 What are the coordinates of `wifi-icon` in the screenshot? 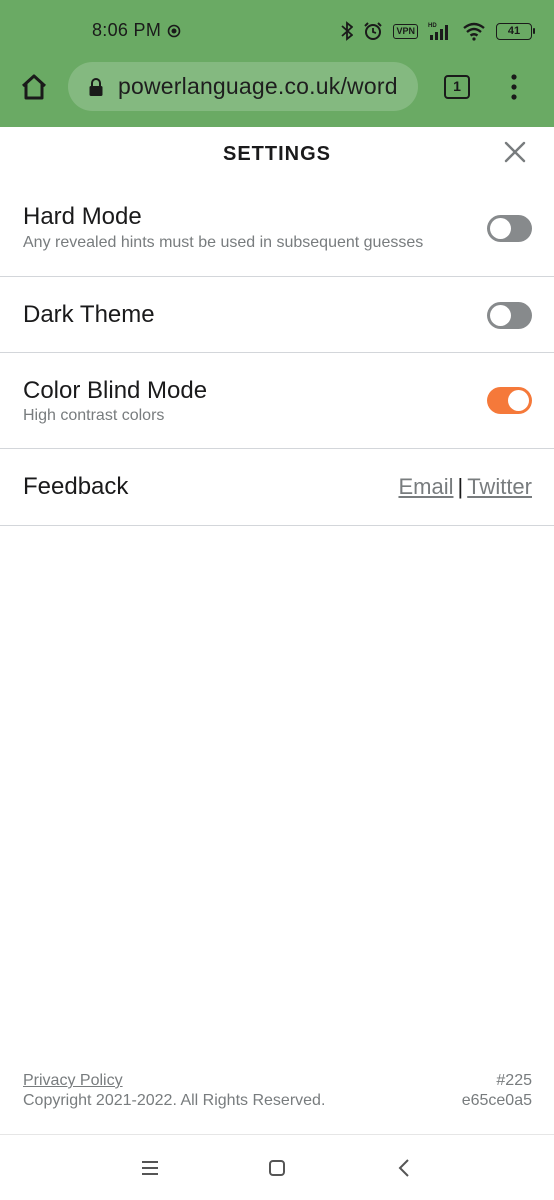 It's located at (474, 31).